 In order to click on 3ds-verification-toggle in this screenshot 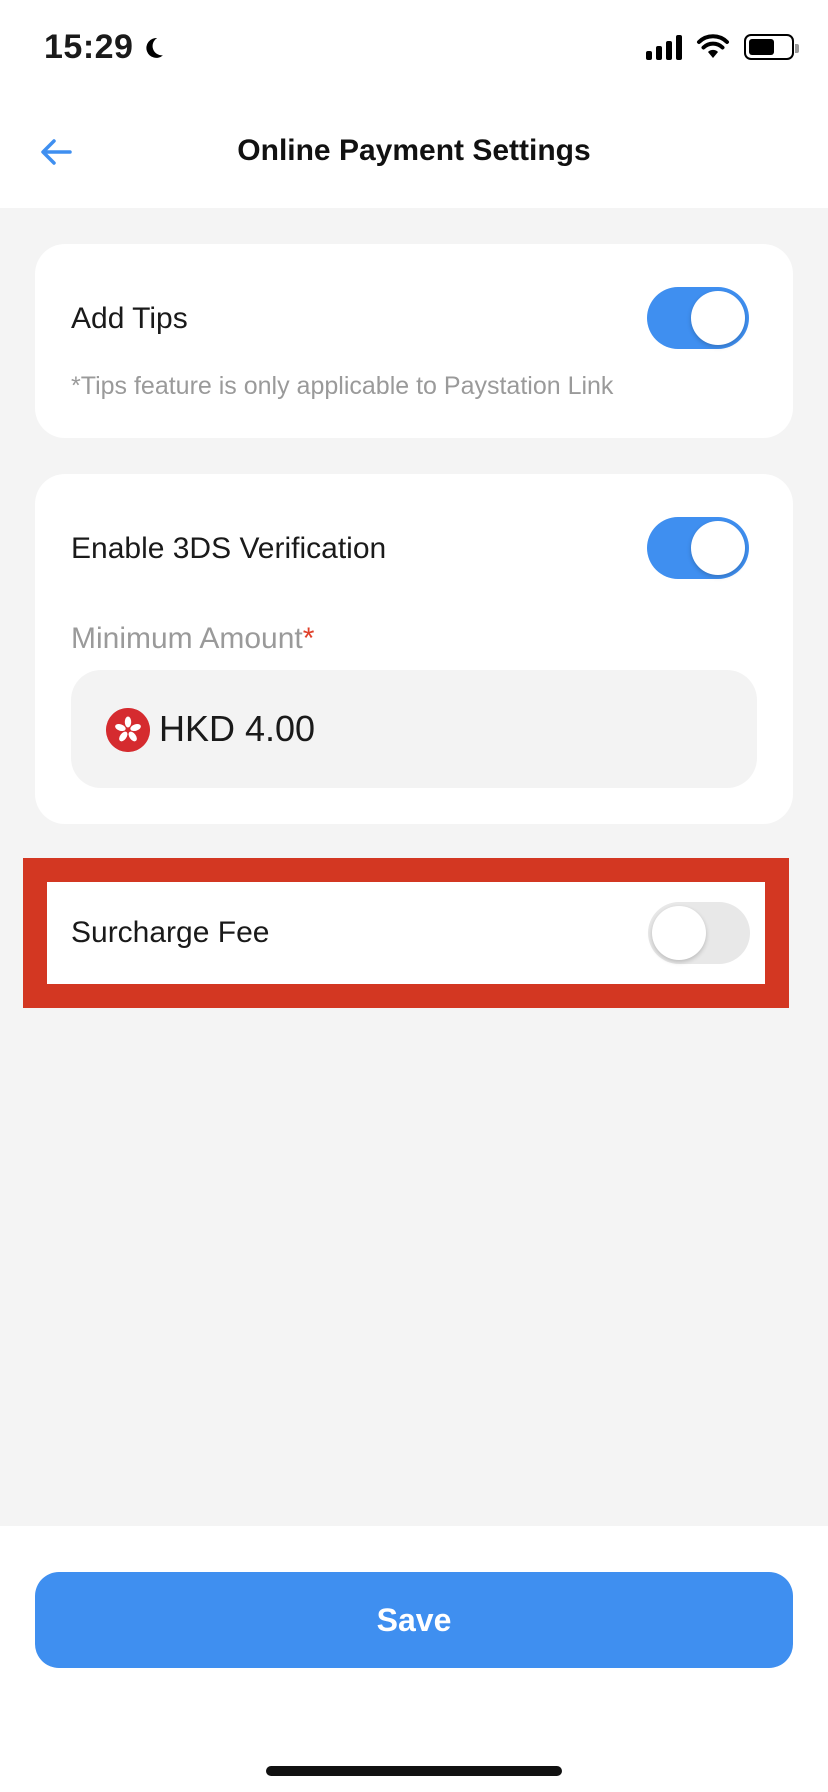, I will do `click(698, 548)`.